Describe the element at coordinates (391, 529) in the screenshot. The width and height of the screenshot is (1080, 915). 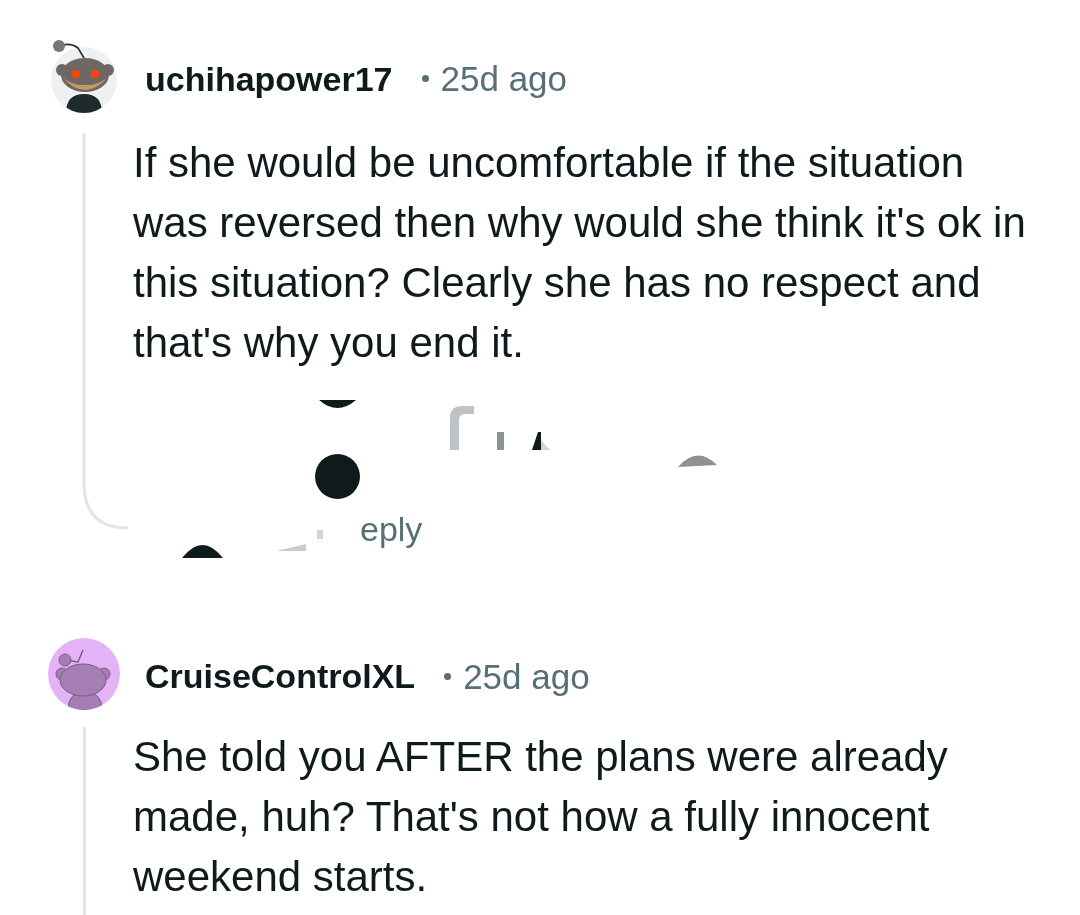
I see `label-fragment: eply` at that location.